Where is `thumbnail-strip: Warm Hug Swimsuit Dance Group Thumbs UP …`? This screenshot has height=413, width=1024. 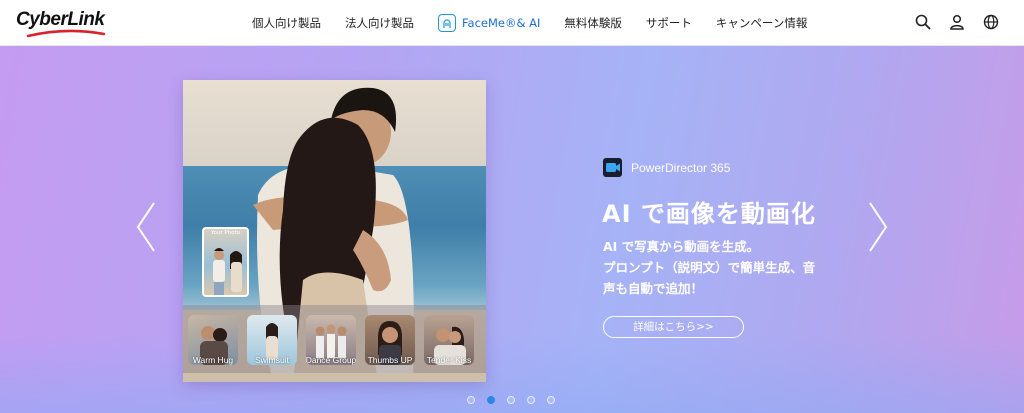 thumbnail-strip: Warm Hug Swimsuit Dance Group Thumbs UP … is located at coordinates (334, 339).